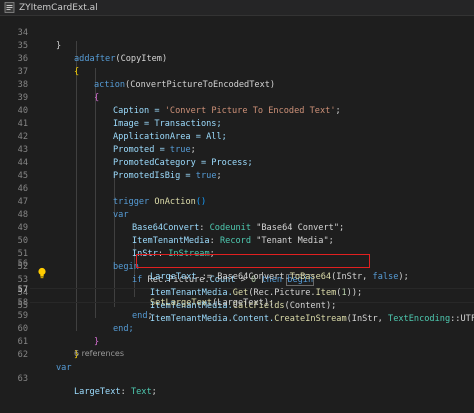 The width and height of the screenshot is (474, 413). I want to click on code-line: 61 }, so click(48, 349).